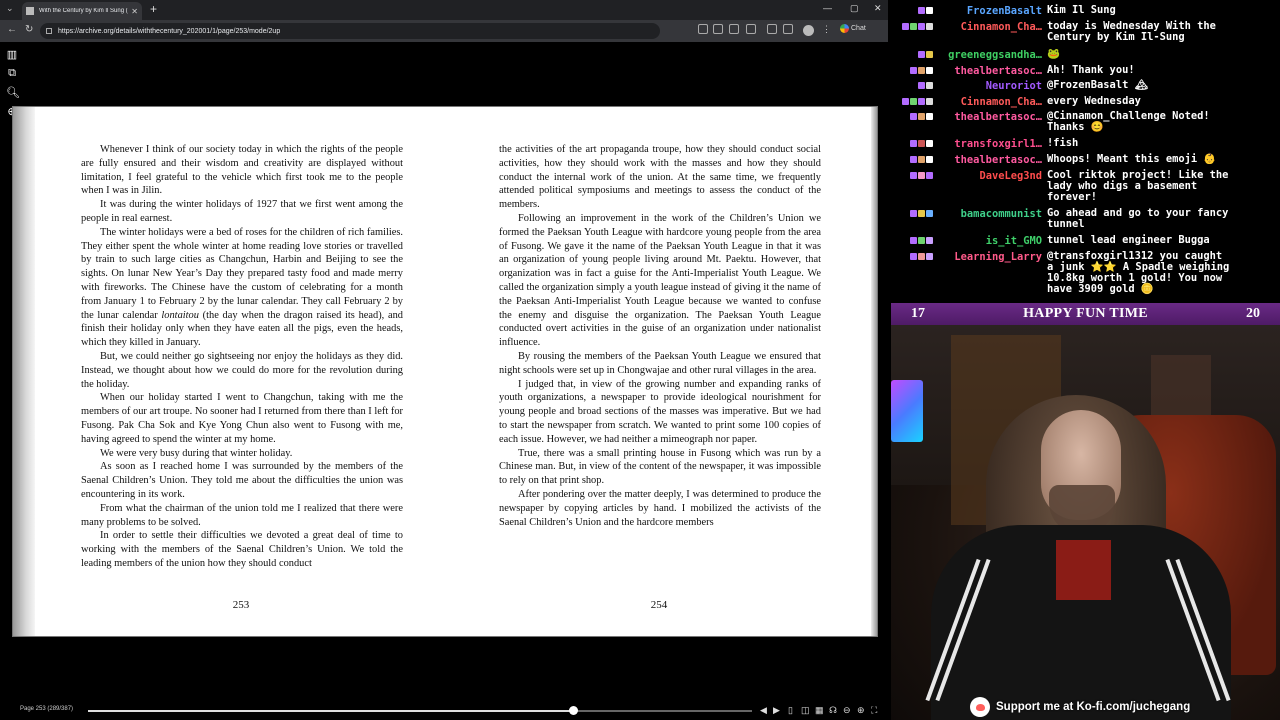  What do you see at coordinates (241, 605) in the screenshot?
I see `left-page-number: 253` at bounding box center [241, 605].